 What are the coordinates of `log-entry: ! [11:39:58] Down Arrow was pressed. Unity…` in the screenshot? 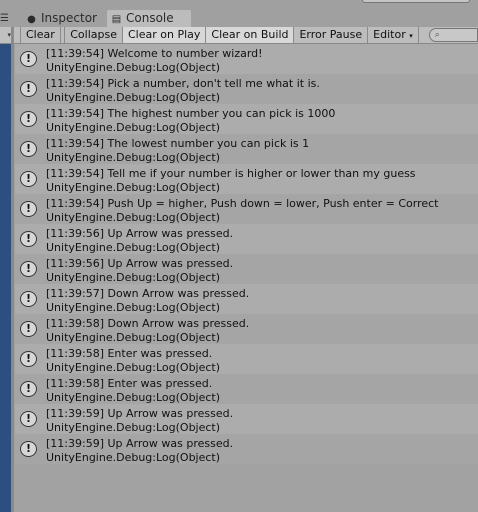 It's located at (246, 329).